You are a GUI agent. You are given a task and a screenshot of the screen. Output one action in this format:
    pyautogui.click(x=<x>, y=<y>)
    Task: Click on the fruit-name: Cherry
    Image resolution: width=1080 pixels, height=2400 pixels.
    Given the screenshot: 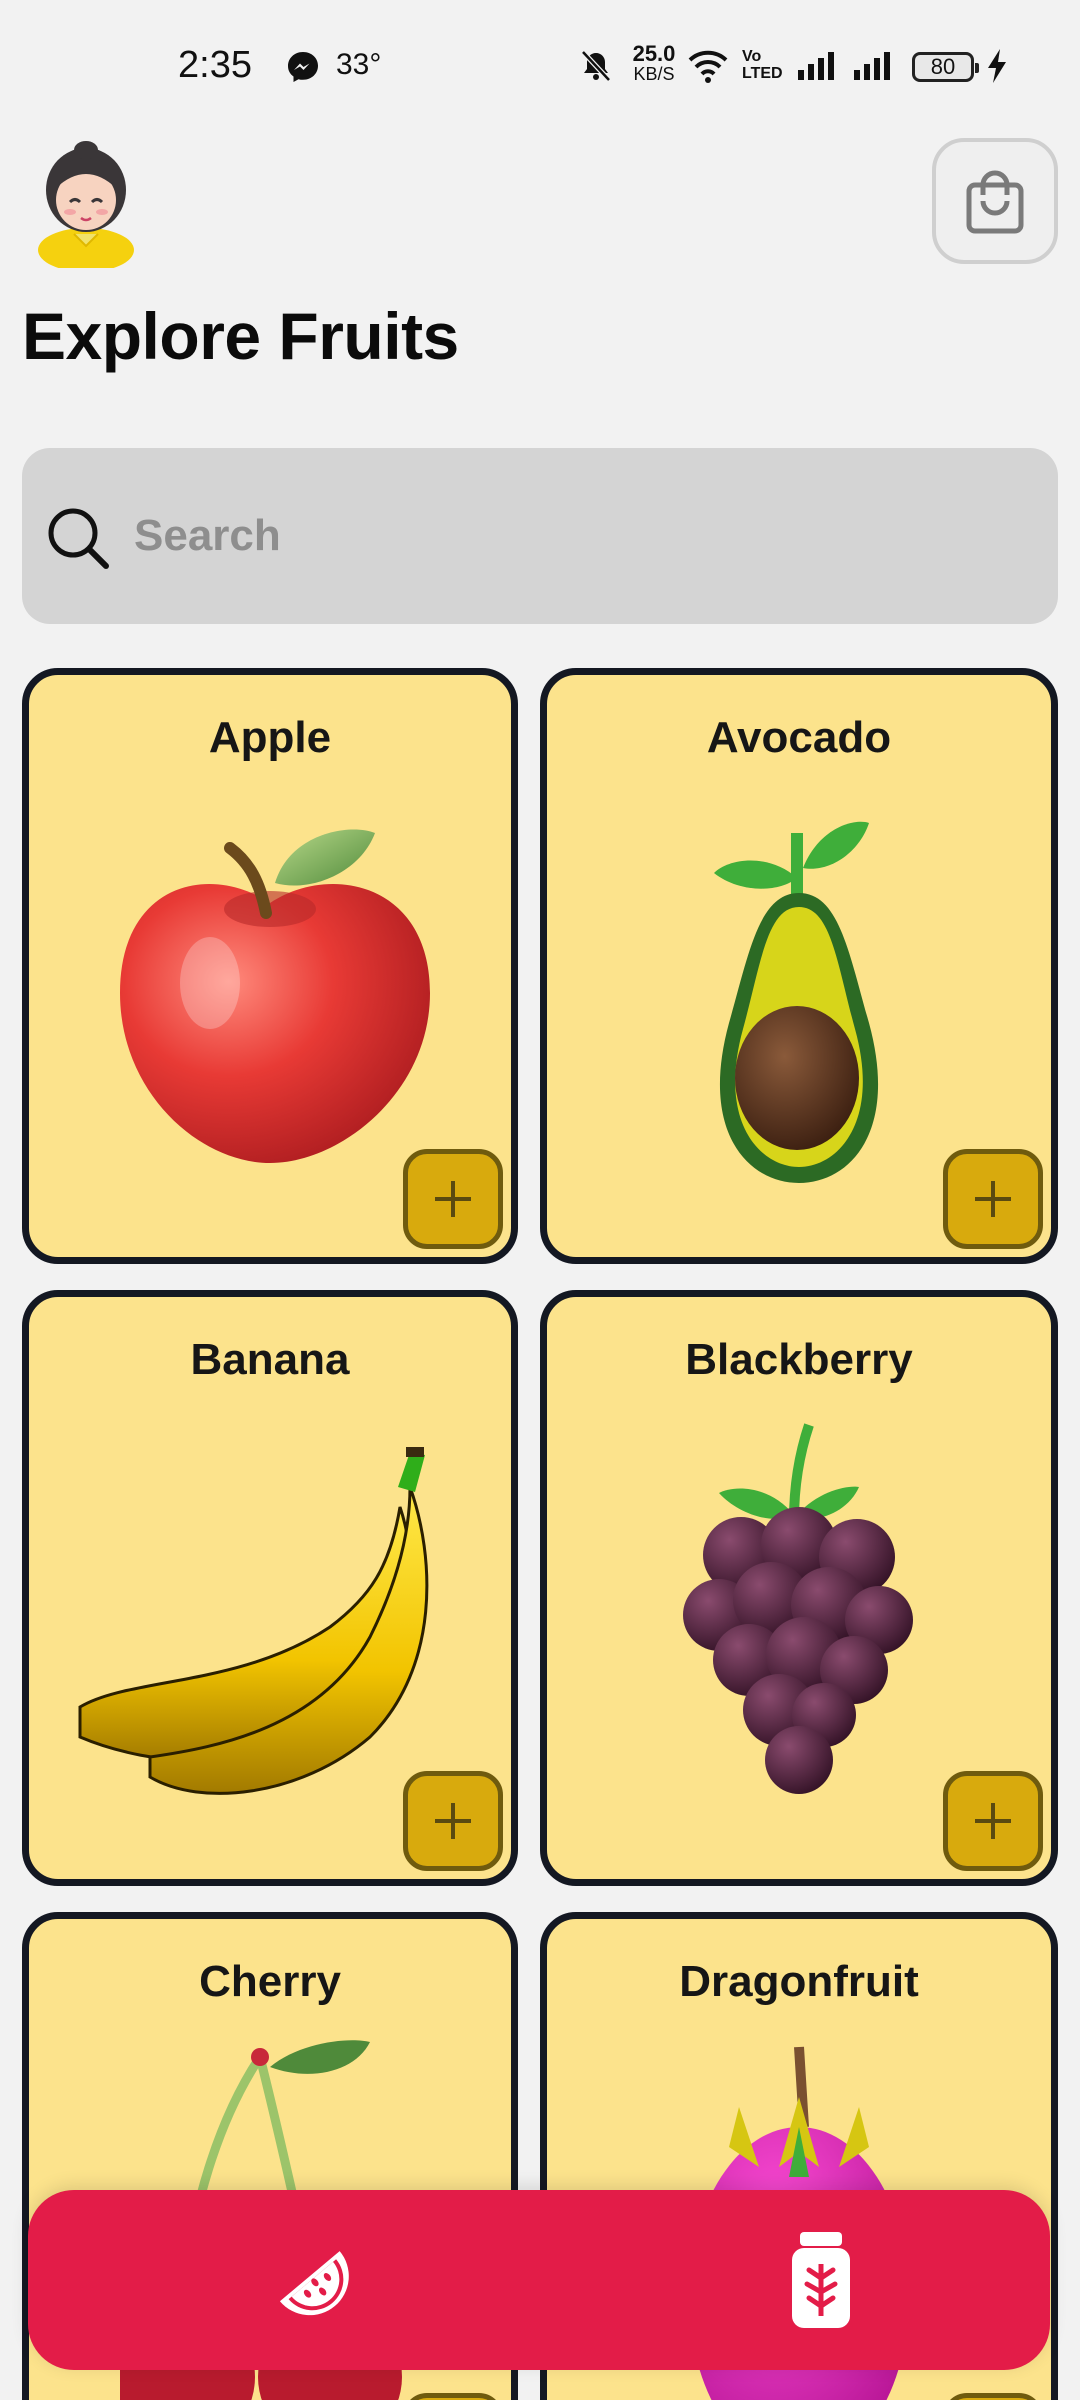 What is the action you would take?
    pyautogui.click(x=270, y=1981)
    